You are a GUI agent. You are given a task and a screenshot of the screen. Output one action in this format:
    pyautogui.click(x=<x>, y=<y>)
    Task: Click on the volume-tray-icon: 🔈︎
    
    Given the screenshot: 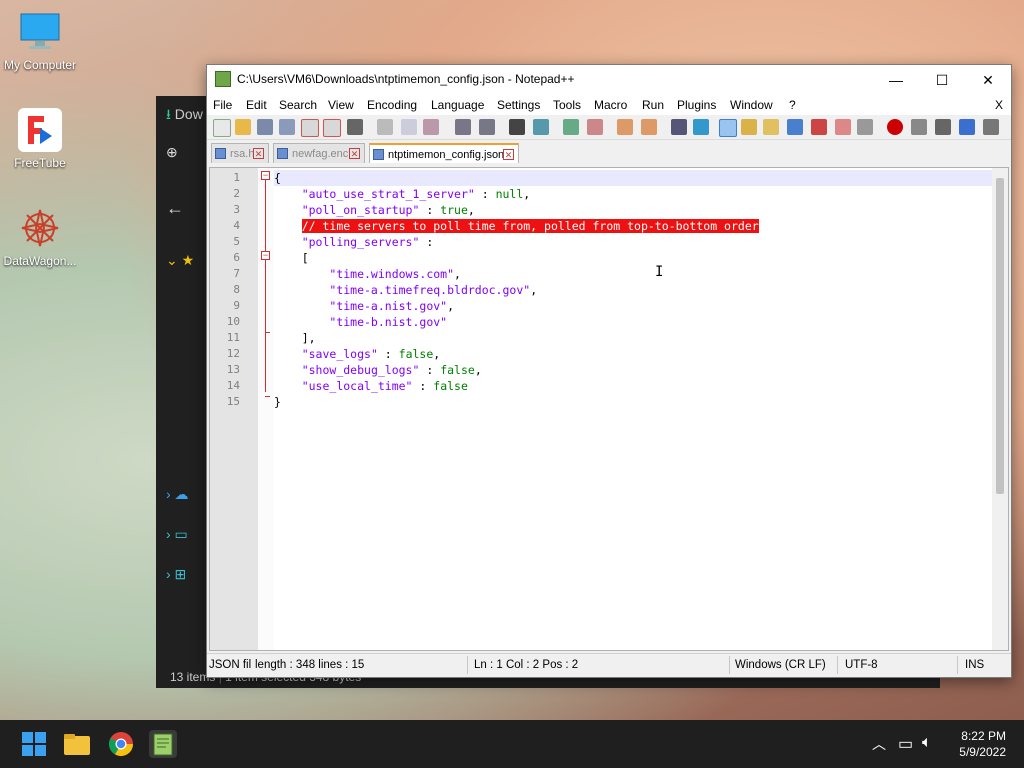 What is the action you would take?
    pyautogui.click(x=927, y=743)
    